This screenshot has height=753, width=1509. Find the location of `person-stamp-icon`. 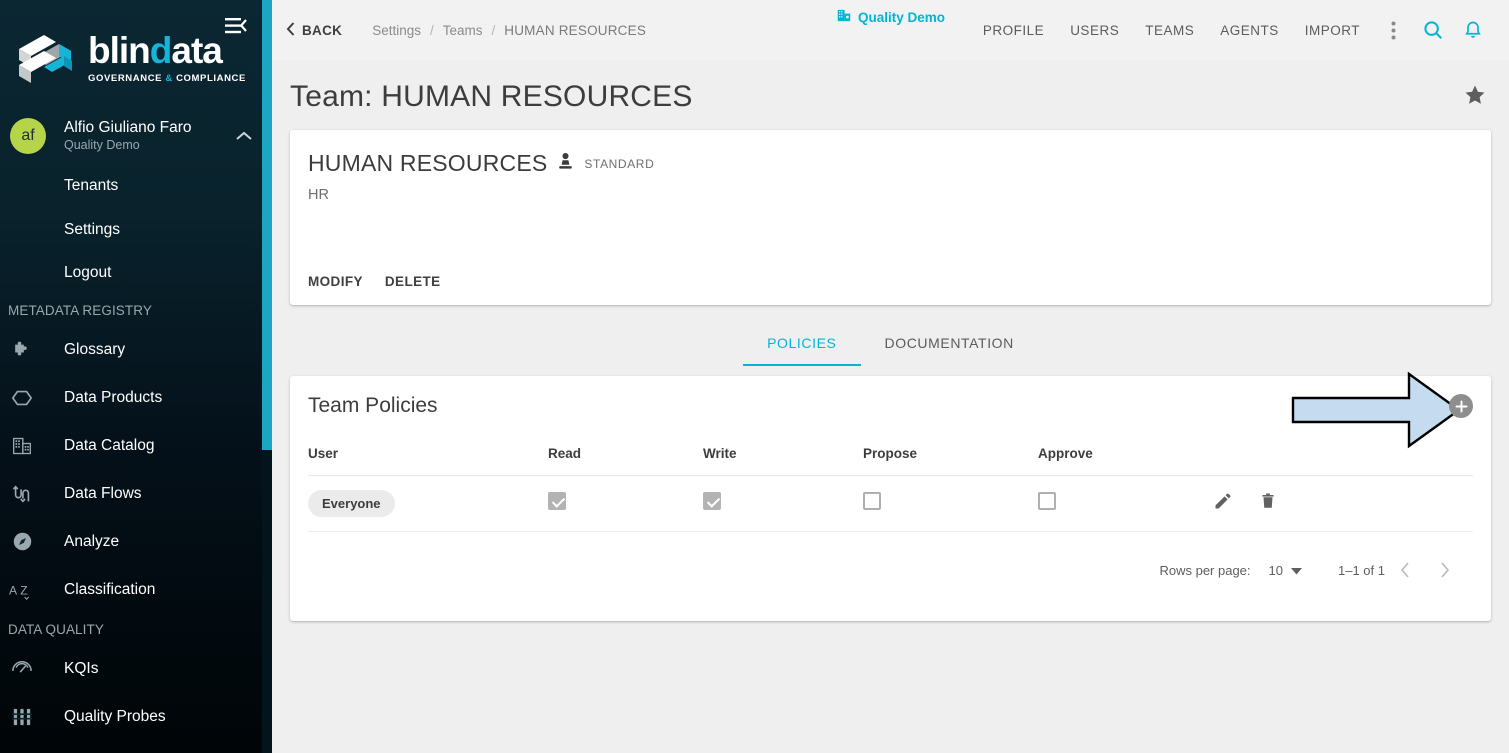

person-stamp-icon is located at coordinates (565, 164).